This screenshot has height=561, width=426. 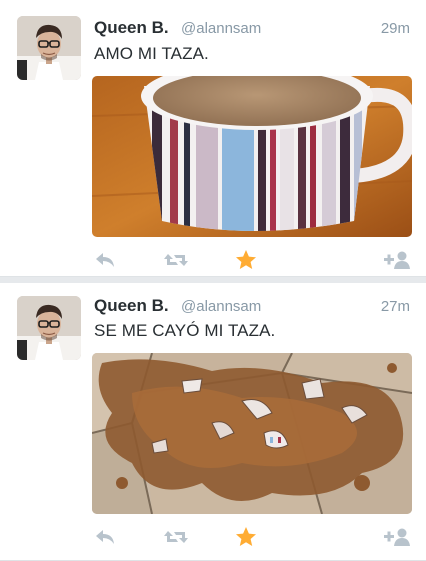 What do you see at coordinates (151, 53) in the screenshot?
I see `tweet-text: AMO MI TAZA.` at bounding box center [151, 53].